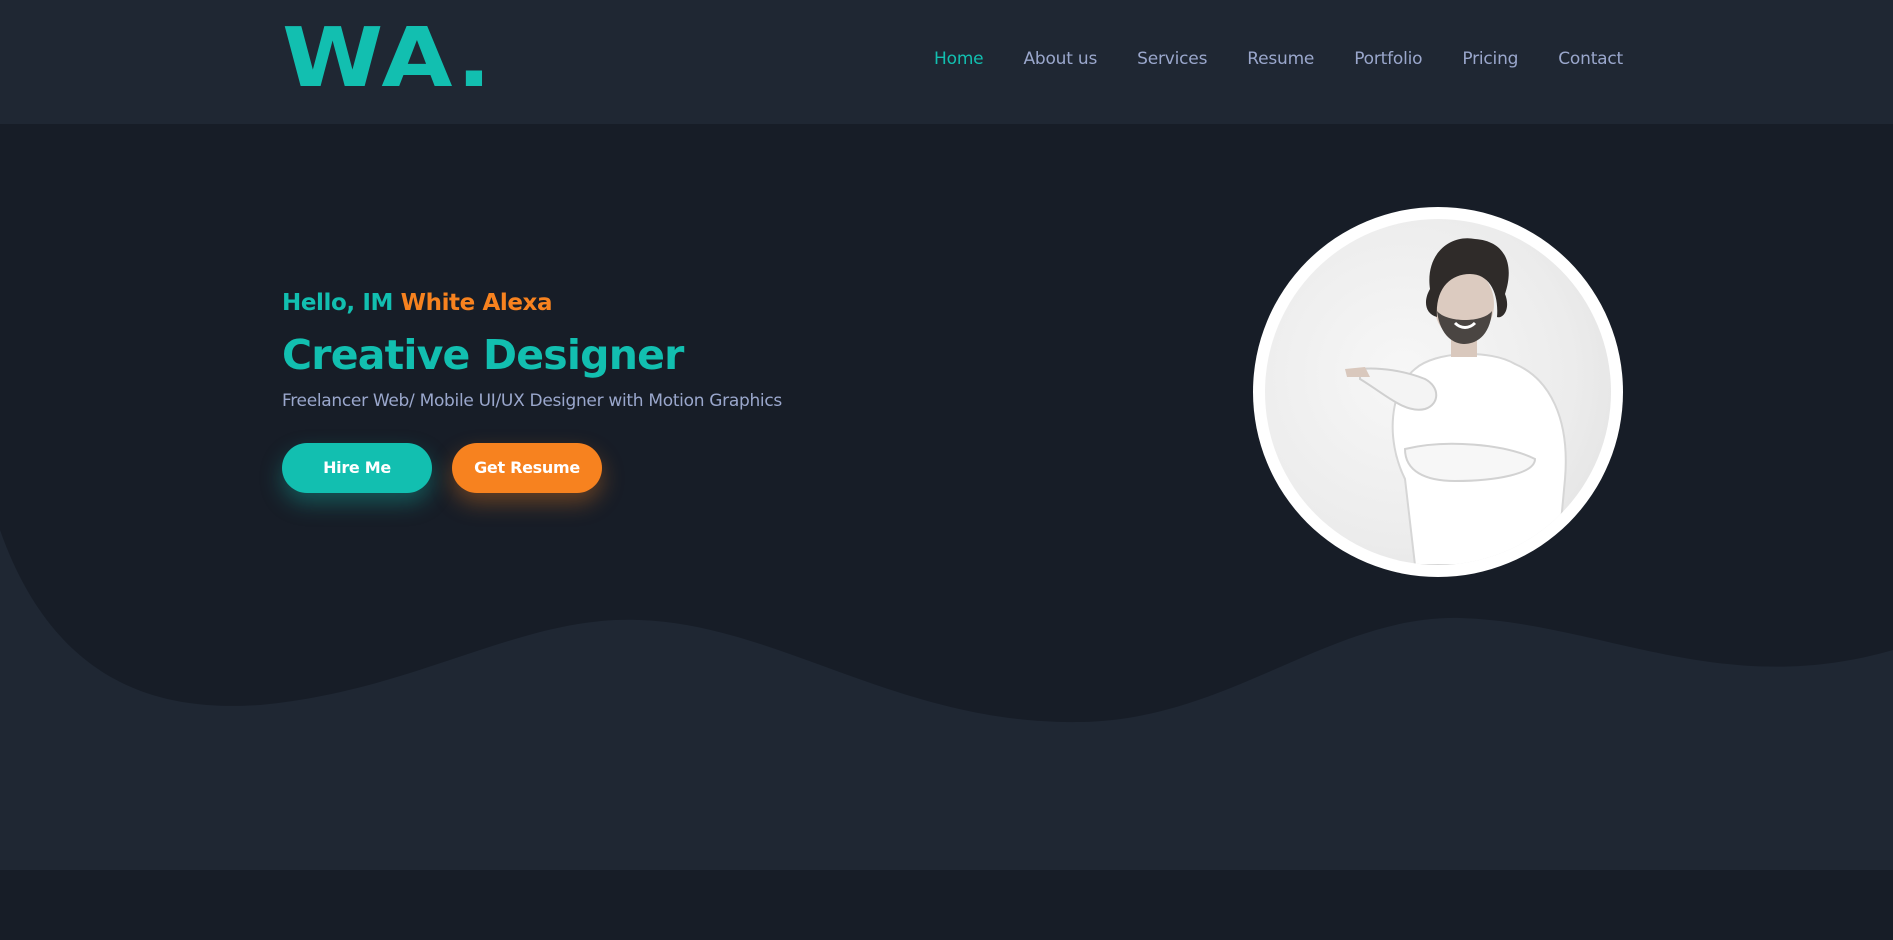  What do you see at coordinates (527, 467) in the screenshot?
I see `get-resume-button: Get Resume` at bounding box center [527, 467].